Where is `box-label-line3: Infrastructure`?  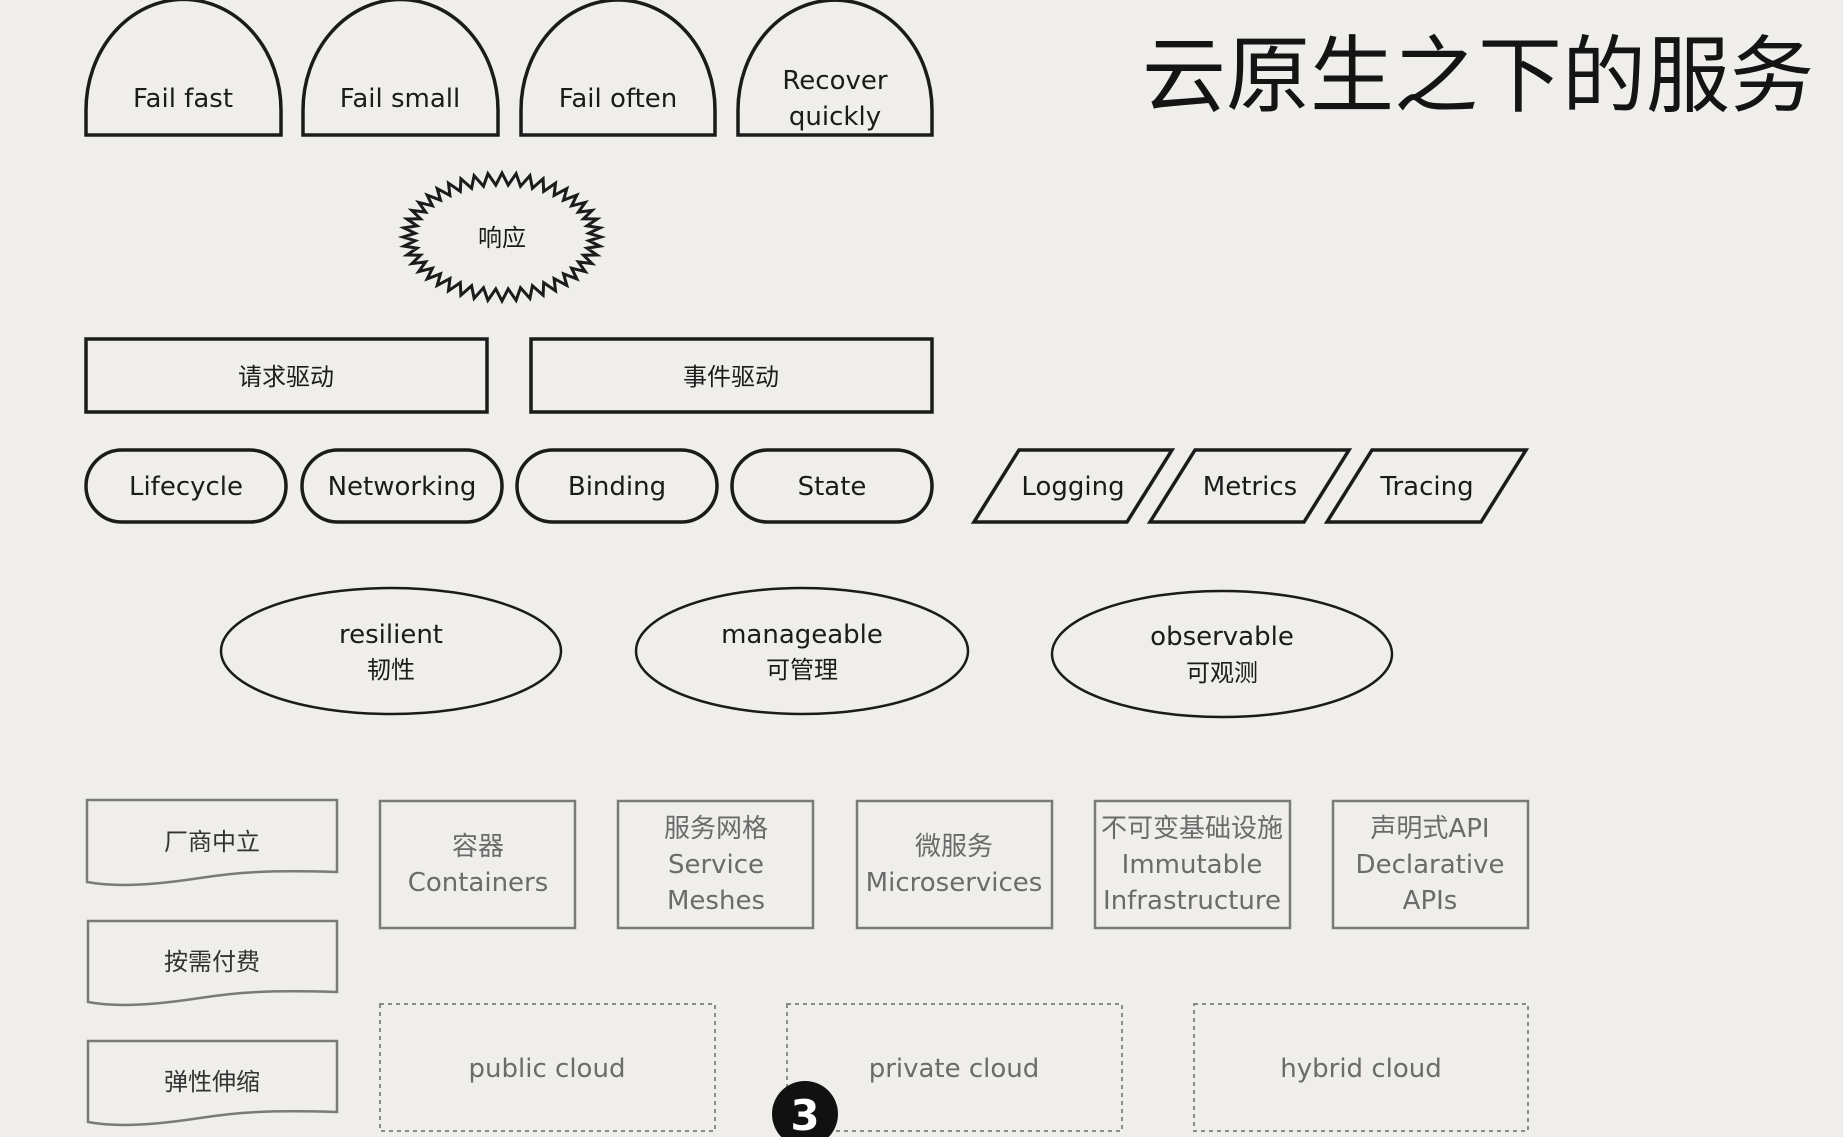 box-label-line3: Infrastructure is located at coordinates (1192, 901).